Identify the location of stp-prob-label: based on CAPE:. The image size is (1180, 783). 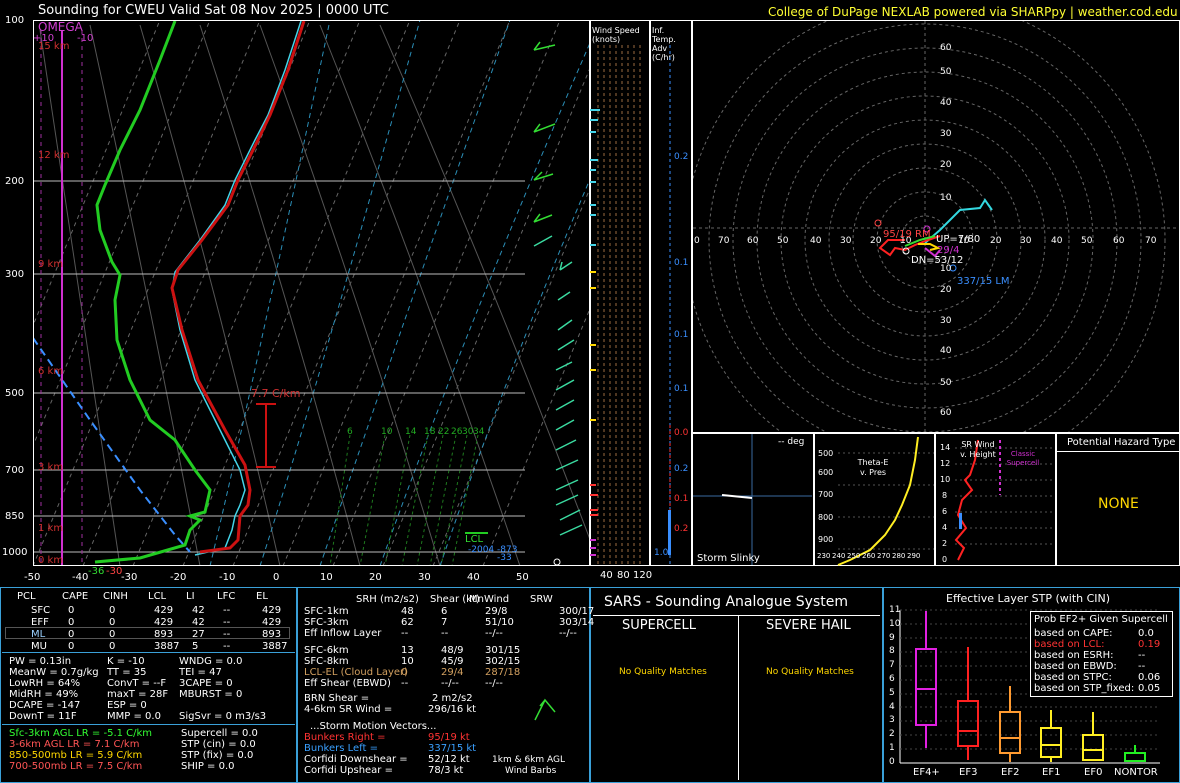
(1073, 633).